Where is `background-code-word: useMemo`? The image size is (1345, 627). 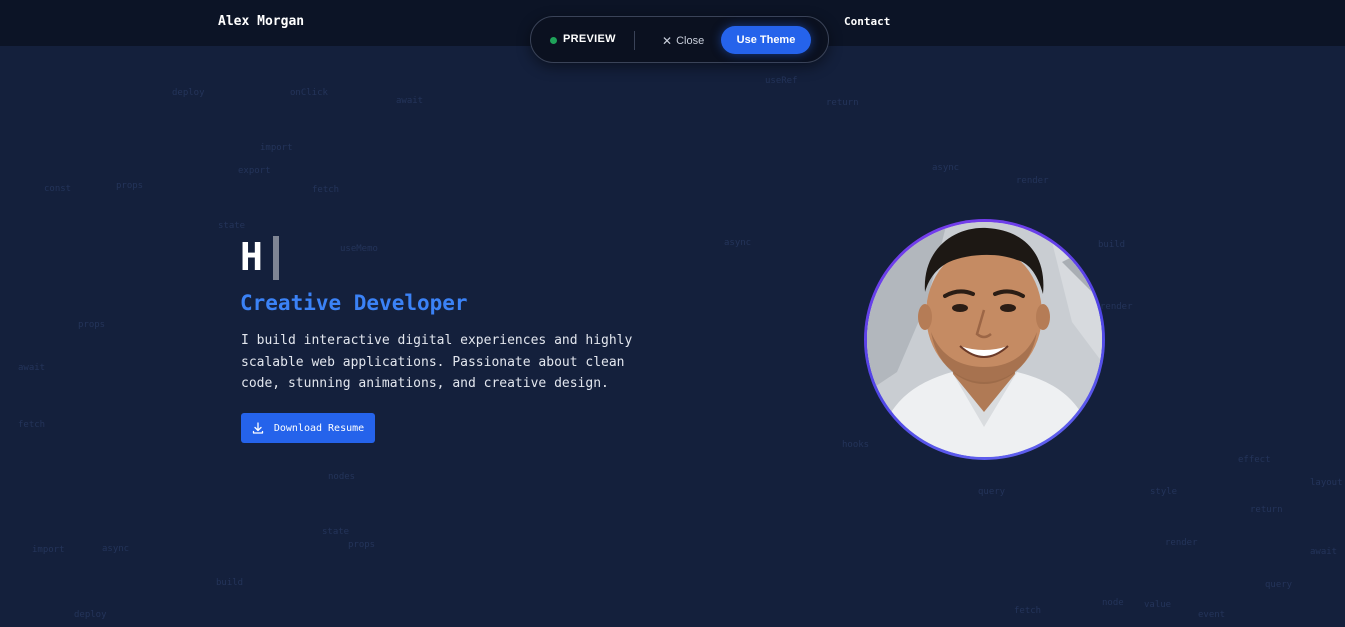
background-code-word: useMemo is located at coordinates (359, 249).